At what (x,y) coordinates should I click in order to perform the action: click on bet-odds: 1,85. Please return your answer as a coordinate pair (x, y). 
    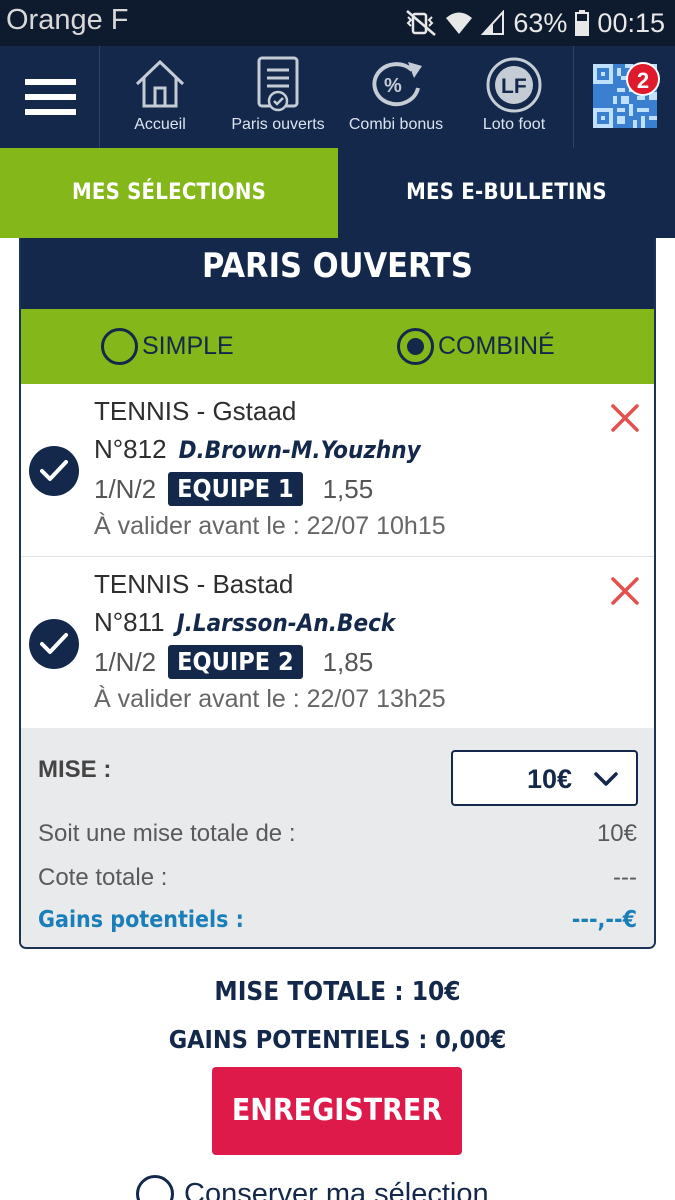
    Looking at the image, I should click on (348, 661).